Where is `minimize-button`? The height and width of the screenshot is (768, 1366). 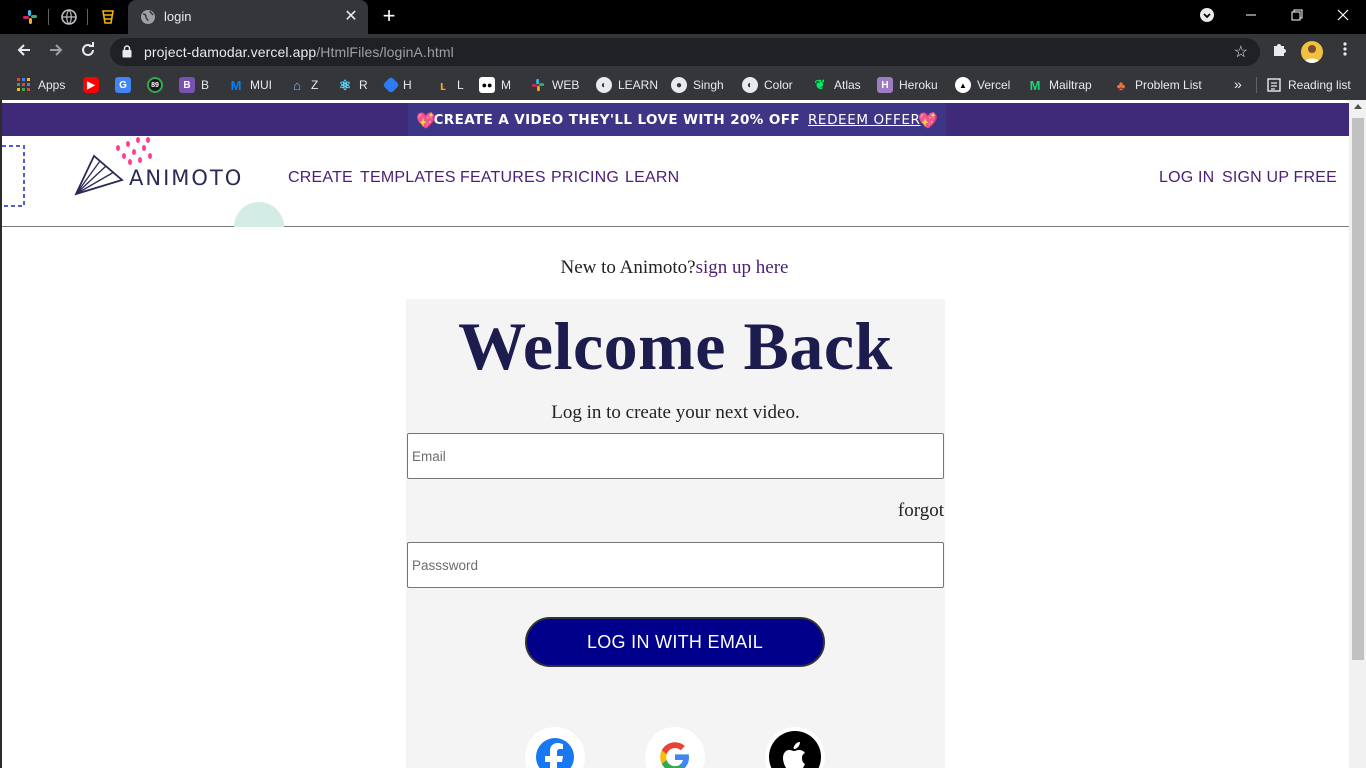 minimize-button is located at coordinates (1251, 15).